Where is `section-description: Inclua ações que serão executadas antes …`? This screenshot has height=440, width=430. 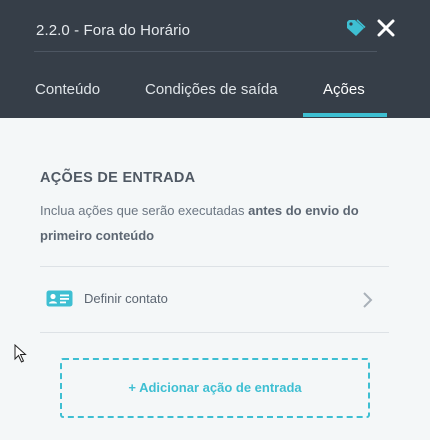 section-description: Inclua ações que serão executadas antes … is located at coordinates (212, 223).